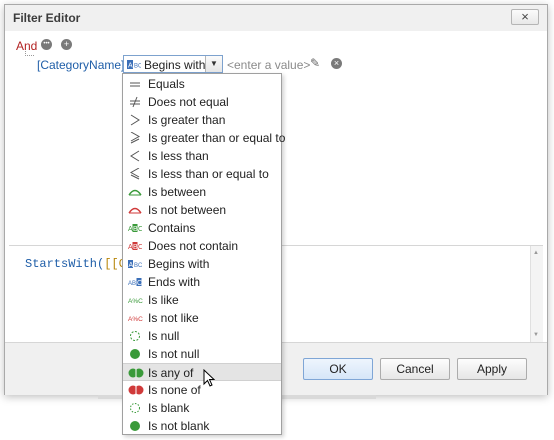 Image resolution: width=554 pixels, height=440 pixels. I want to click on operator-option: Is not between, so click(202, 210).